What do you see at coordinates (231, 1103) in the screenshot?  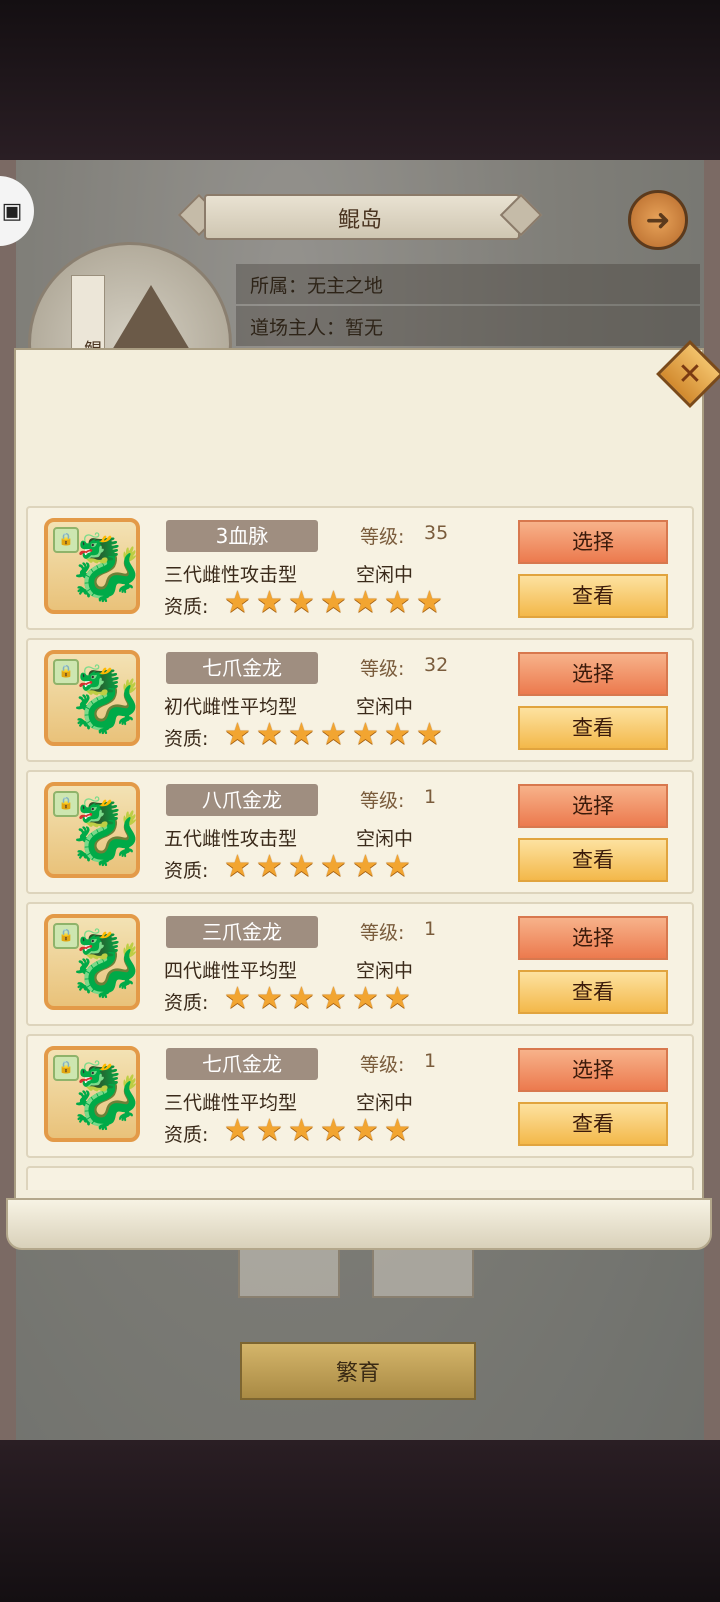 I see `pet-type: 三代雌性平均型` at bounding box center [231, 1103].